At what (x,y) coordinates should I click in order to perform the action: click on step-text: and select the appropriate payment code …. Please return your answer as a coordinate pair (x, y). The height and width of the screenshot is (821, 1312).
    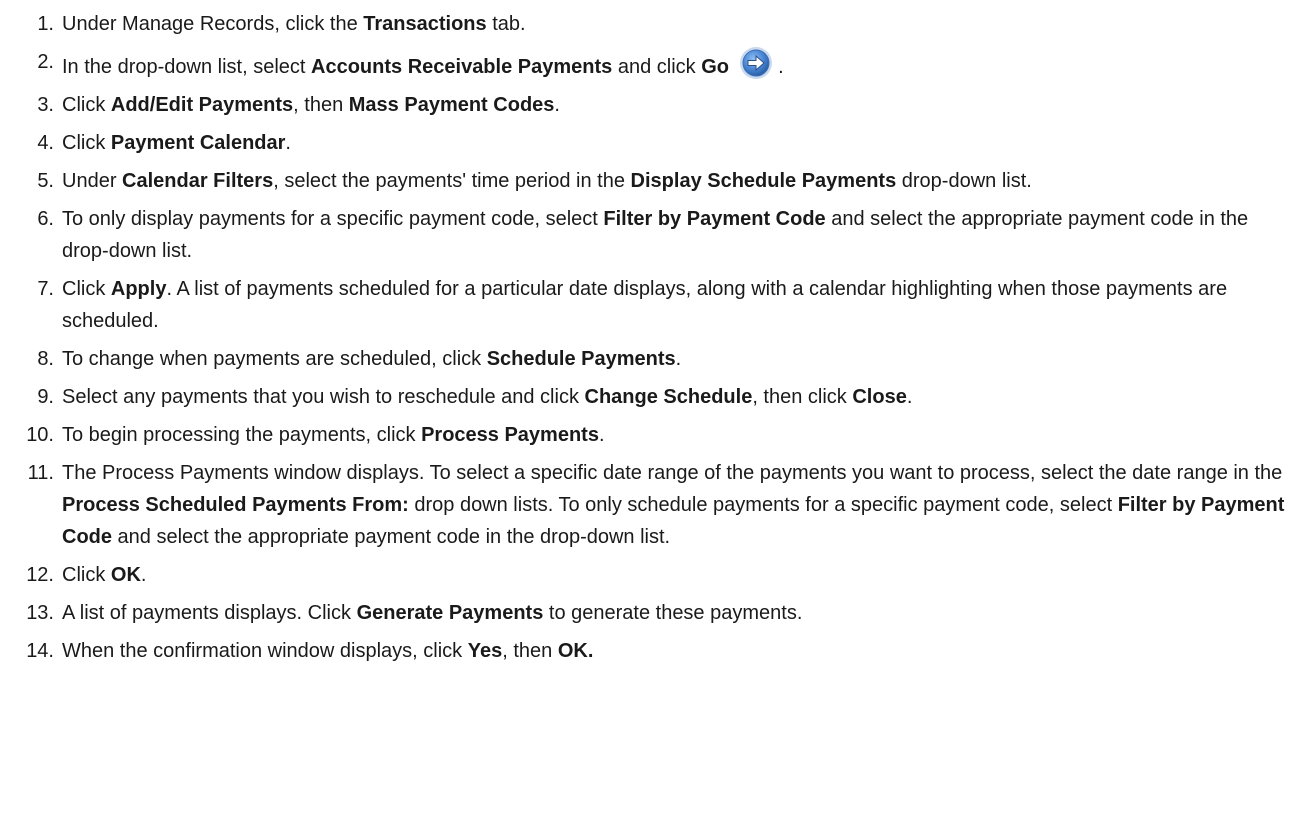
    Looking at the image, I should click on (391, 537).